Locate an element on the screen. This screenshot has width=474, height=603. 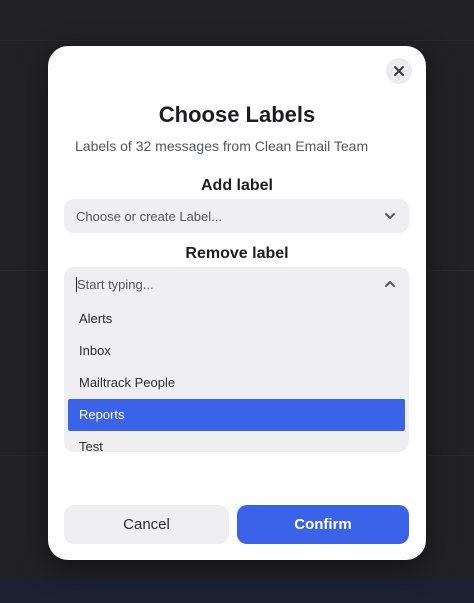
remove-label-search-row is located at coordinates (236, 284).